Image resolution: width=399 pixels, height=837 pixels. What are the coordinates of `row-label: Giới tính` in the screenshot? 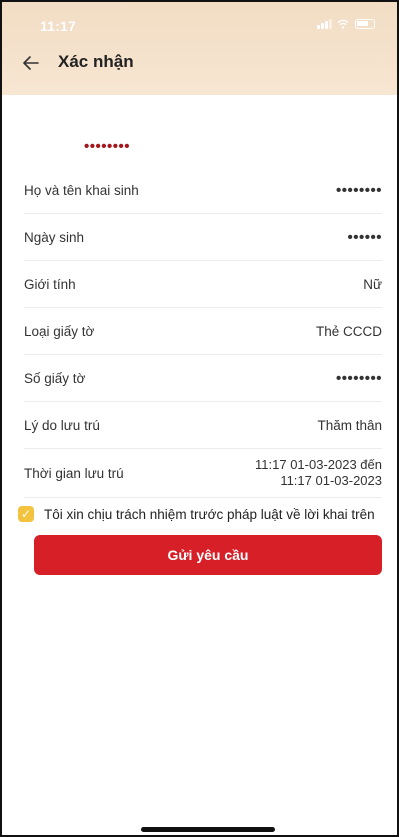 It's located at (50, 284).